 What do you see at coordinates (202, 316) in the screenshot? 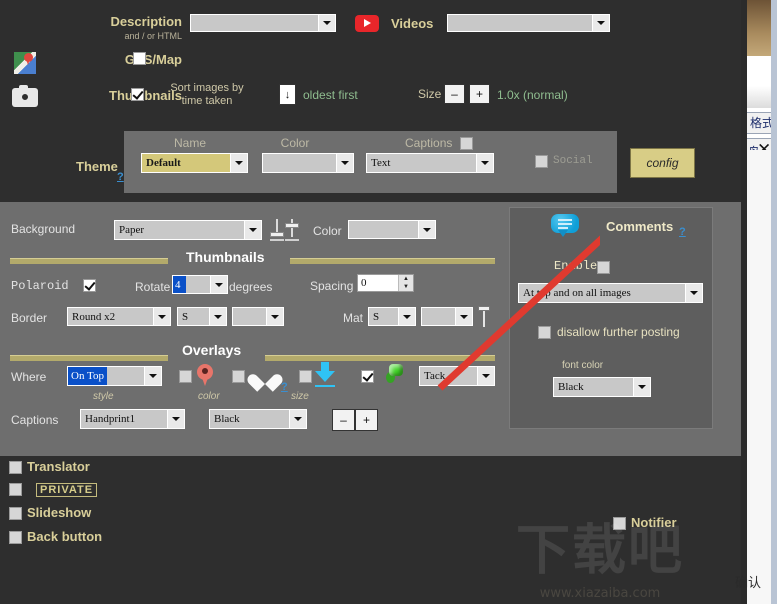
I see `border-size-combo: S` at bounding box center [202, 316].